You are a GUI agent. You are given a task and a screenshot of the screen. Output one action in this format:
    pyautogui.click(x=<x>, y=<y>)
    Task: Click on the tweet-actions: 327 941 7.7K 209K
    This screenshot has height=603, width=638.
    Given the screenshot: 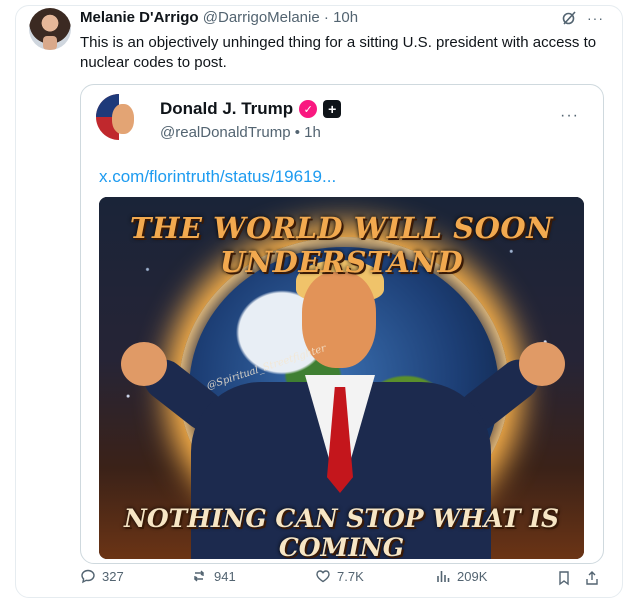 What is the action you would take?
    pyautogui.click(x=345, y=579)
    